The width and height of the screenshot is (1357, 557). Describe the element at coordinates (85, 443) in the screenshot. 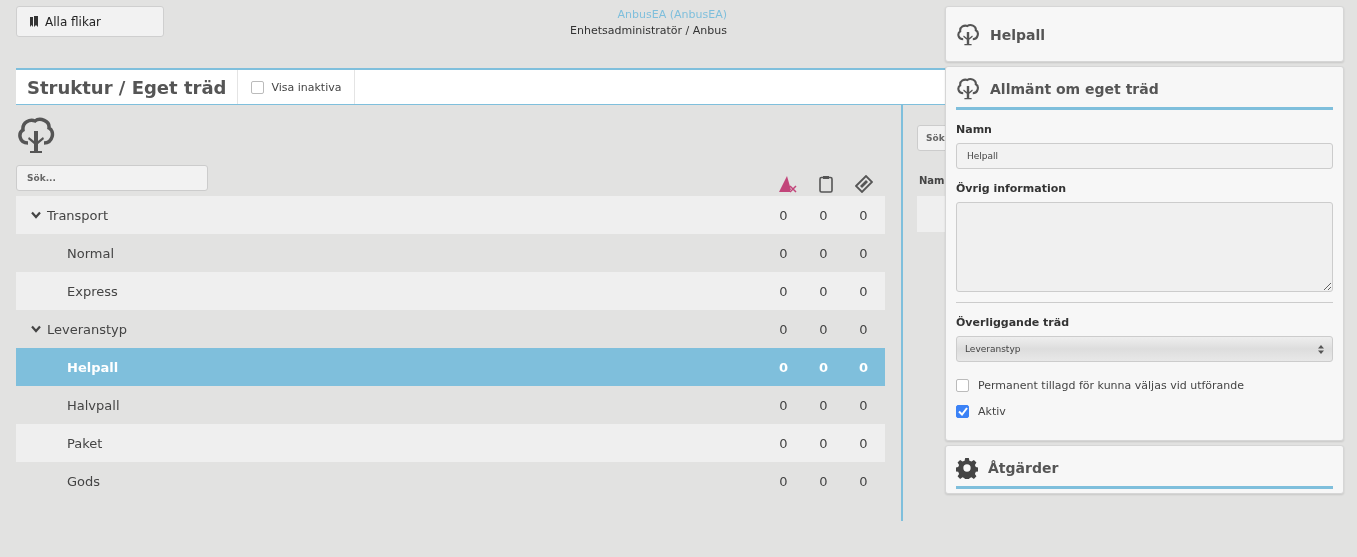

I see `node-label: Paket` at that location.